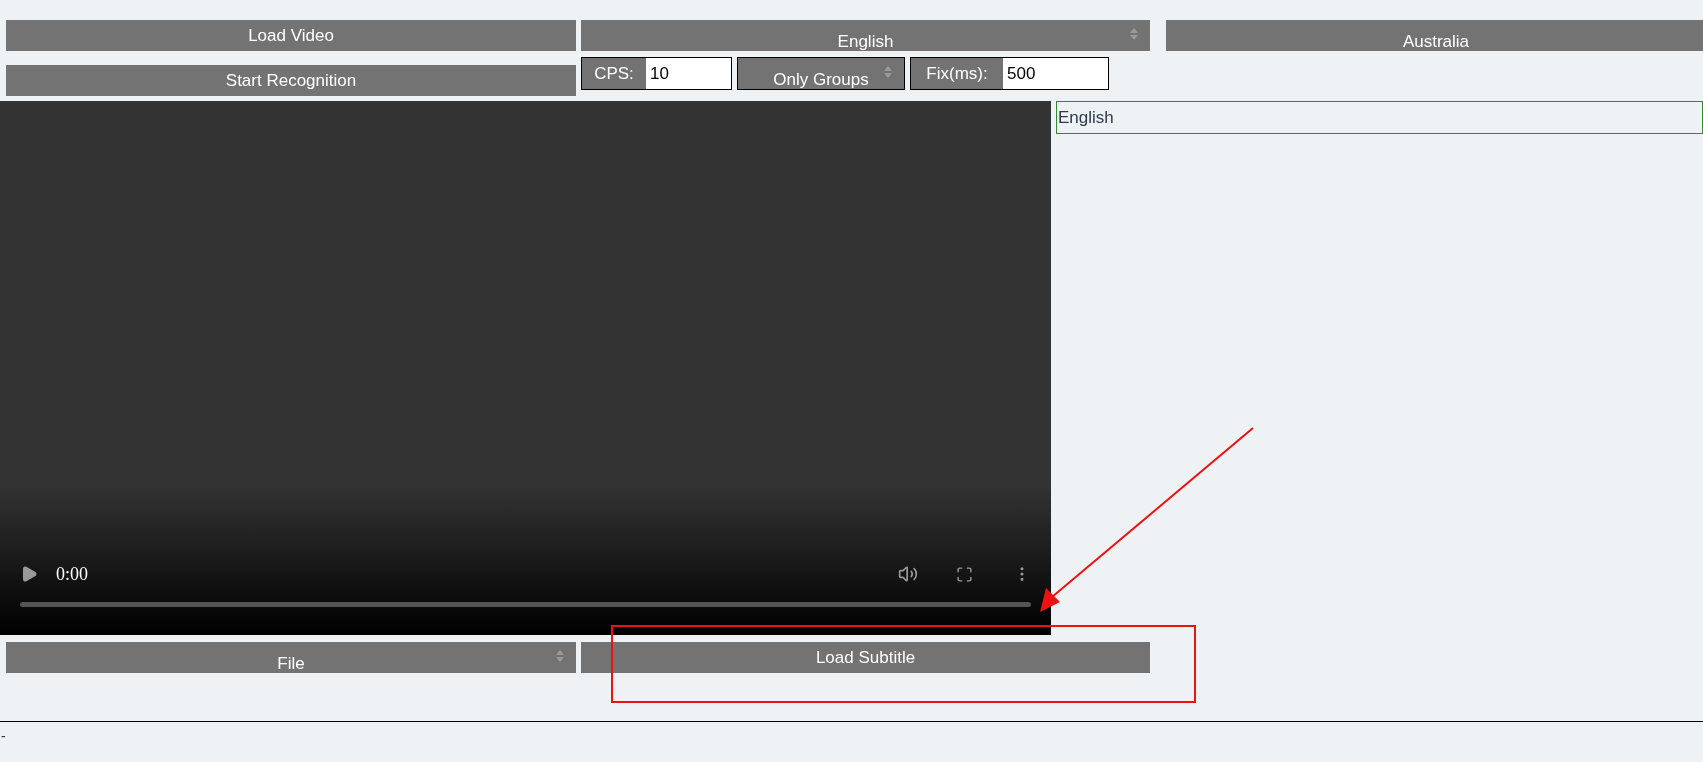  What do you see at coordinates (291, 657) in the screenshot?
I see `source-select: File` at bounding box center [291, 657].